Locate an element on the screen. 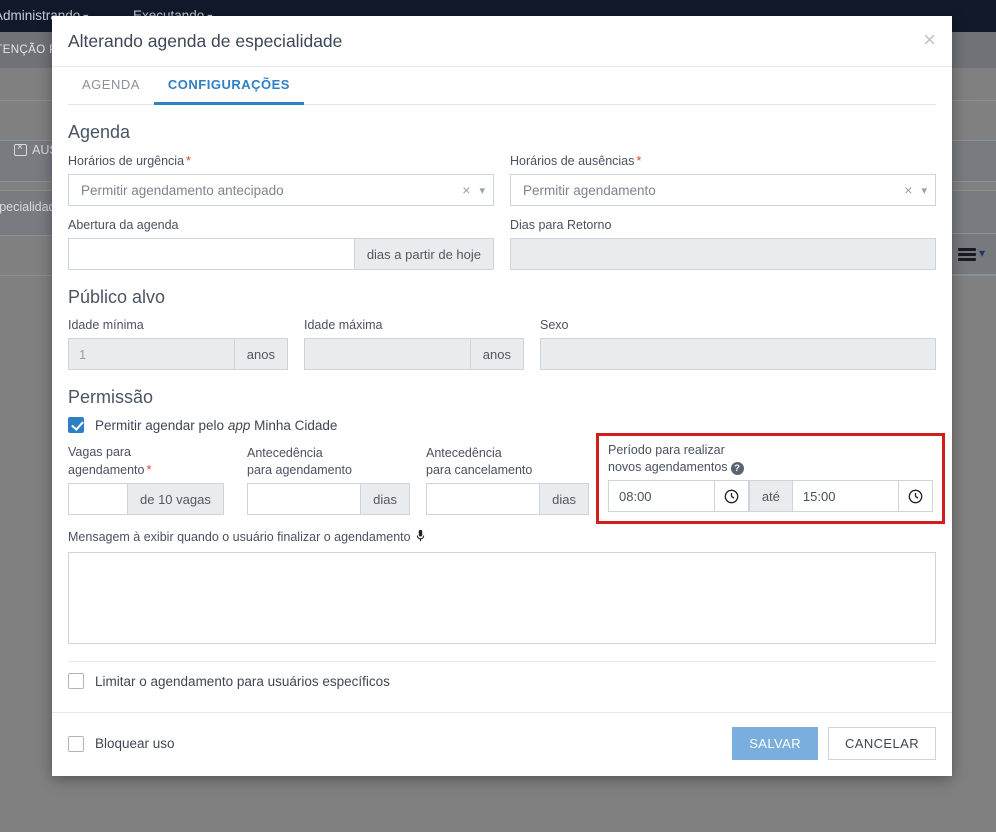 The image size is (996, 832). periodo-start-input is located at coordinates (661, 496).